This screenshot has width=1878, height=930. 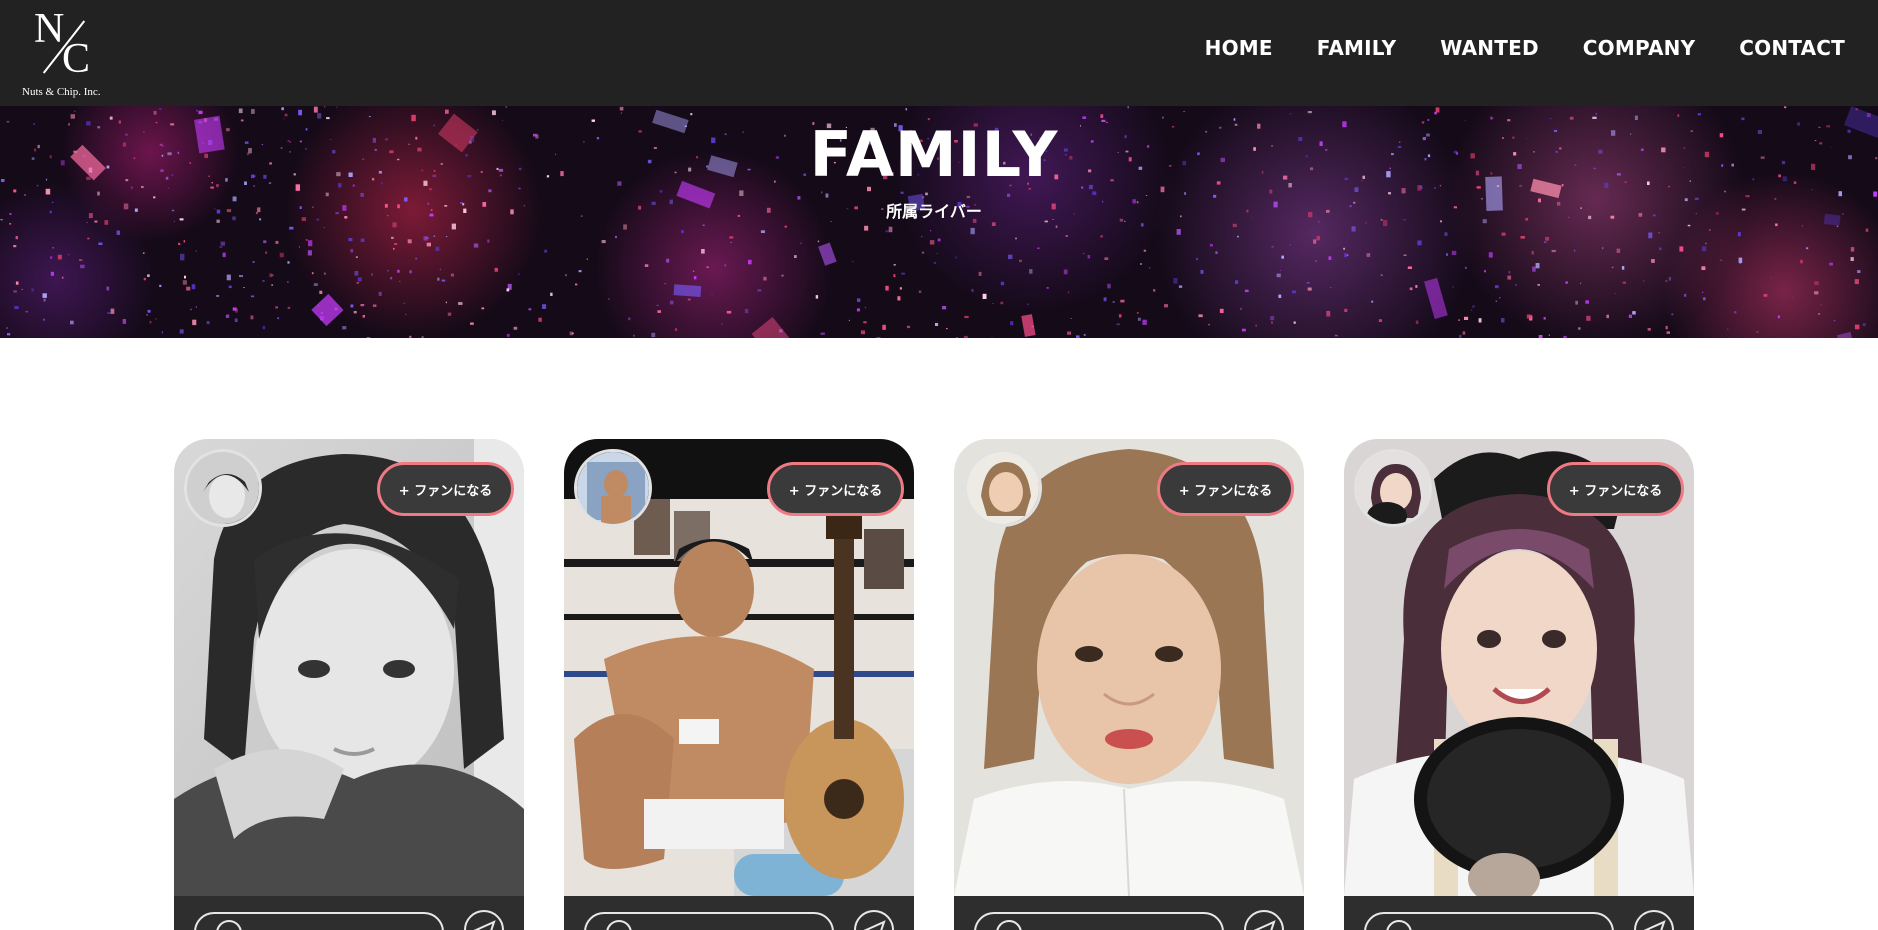 I want to click on nav-wanted: WANTED, so click(x=1489, y=48).